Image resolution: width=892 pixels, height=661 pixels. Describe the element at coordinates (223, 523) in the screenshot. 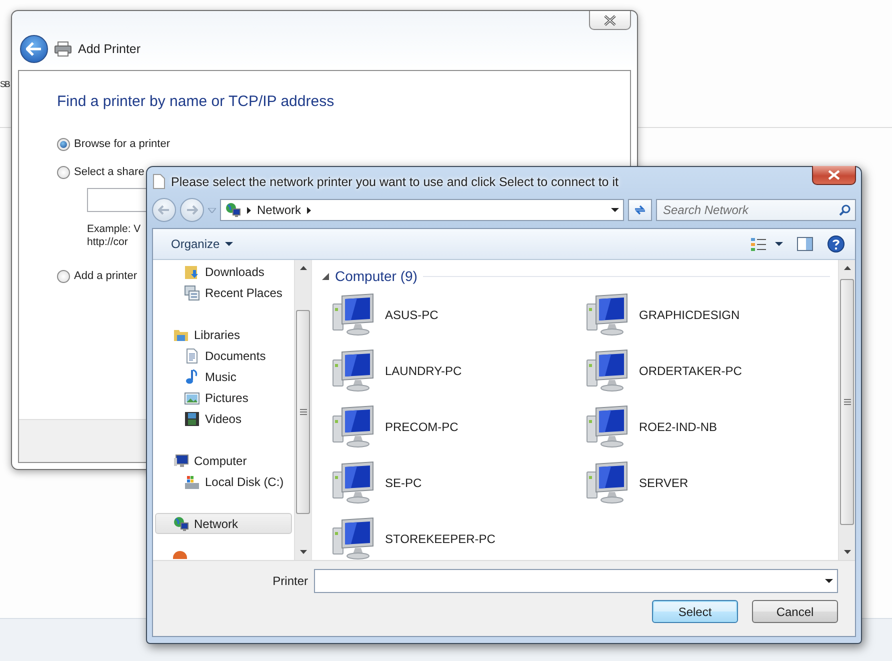

I see `nav-item: Network` at that location.